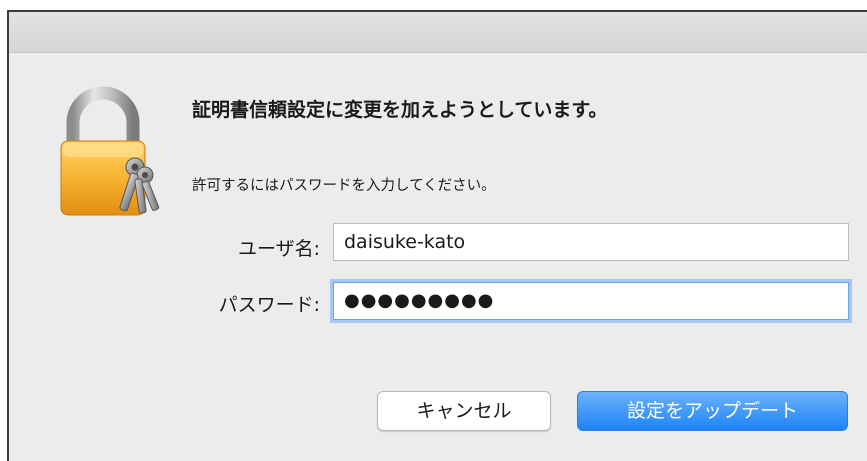 The image size is (867, 461). What do you see at coordinates (591, 242) in the screenshot?
I see `username-field: daisuke-kato` at bounding box center [591, 242].